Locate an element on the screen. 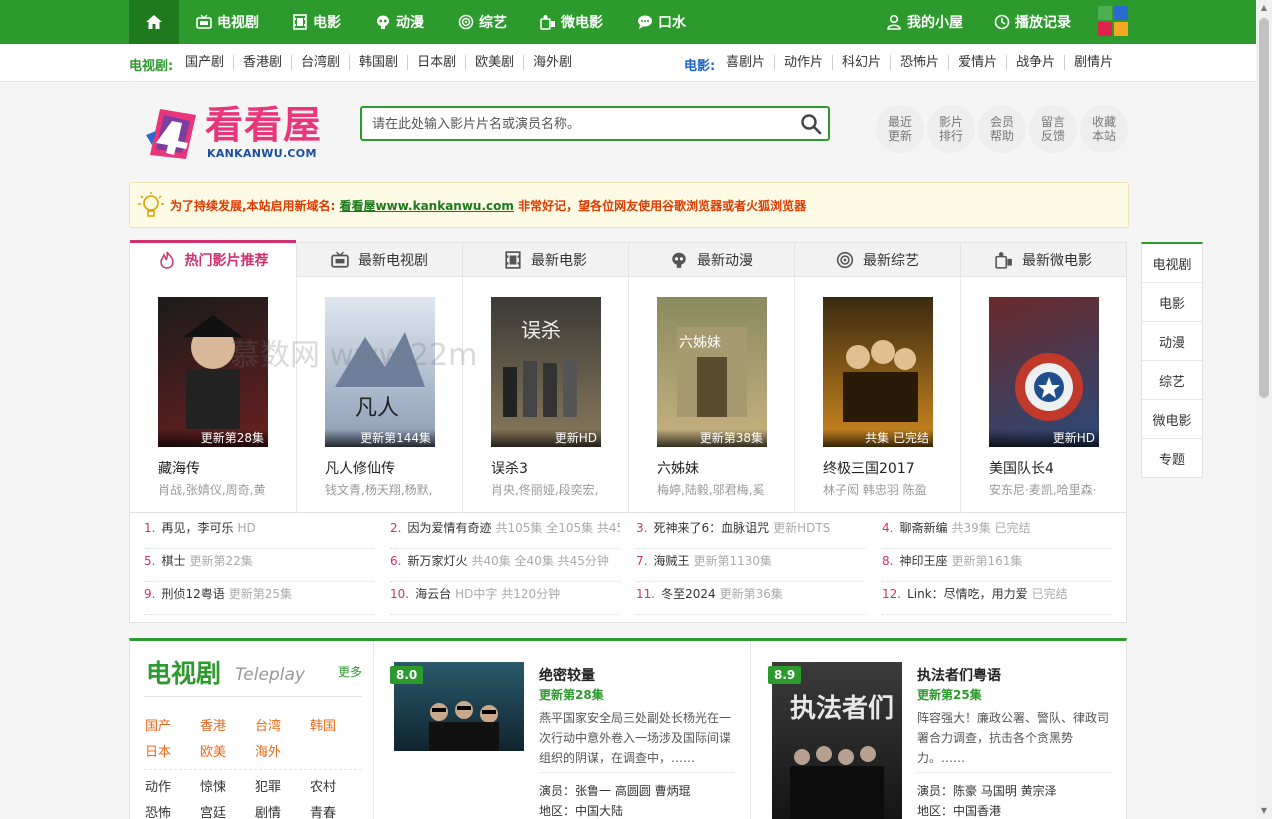 The image size is (1272, 819). tv-genre-link: 青春 is located at coordinates (337, 810).